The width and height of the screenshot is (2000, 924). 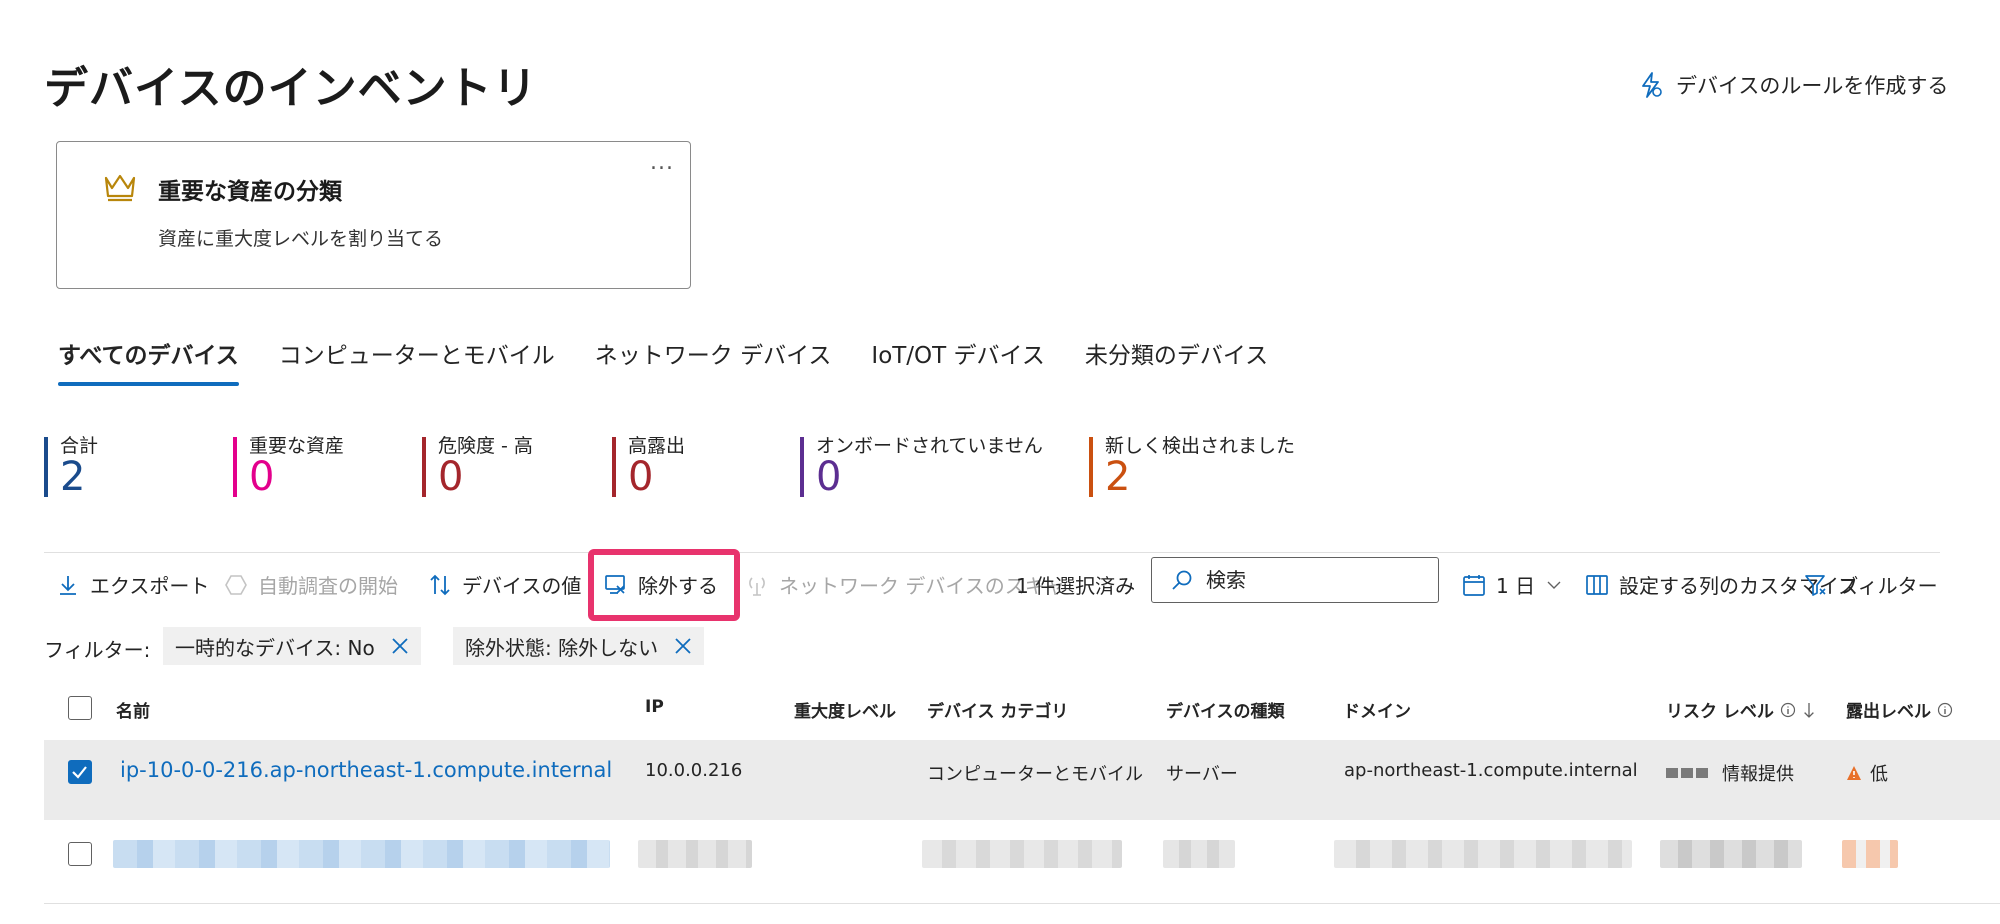 I want to click on column-header-risk: リスク レベル, so click(x=1741, y=709).